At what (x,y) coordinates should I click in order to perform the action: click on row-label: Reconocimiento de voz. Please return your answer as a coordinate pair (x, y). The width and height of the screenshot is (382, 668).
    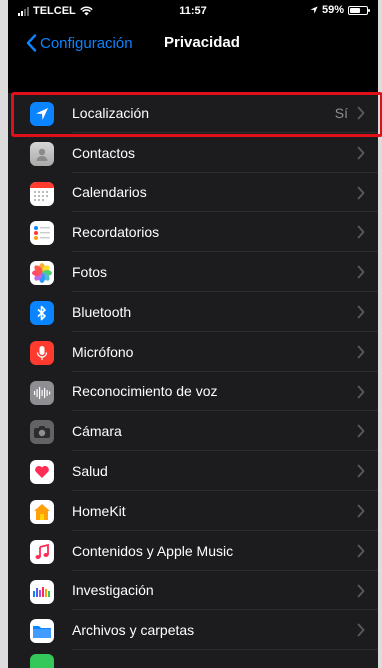
    Looking at the image, I should click on (145, 391).